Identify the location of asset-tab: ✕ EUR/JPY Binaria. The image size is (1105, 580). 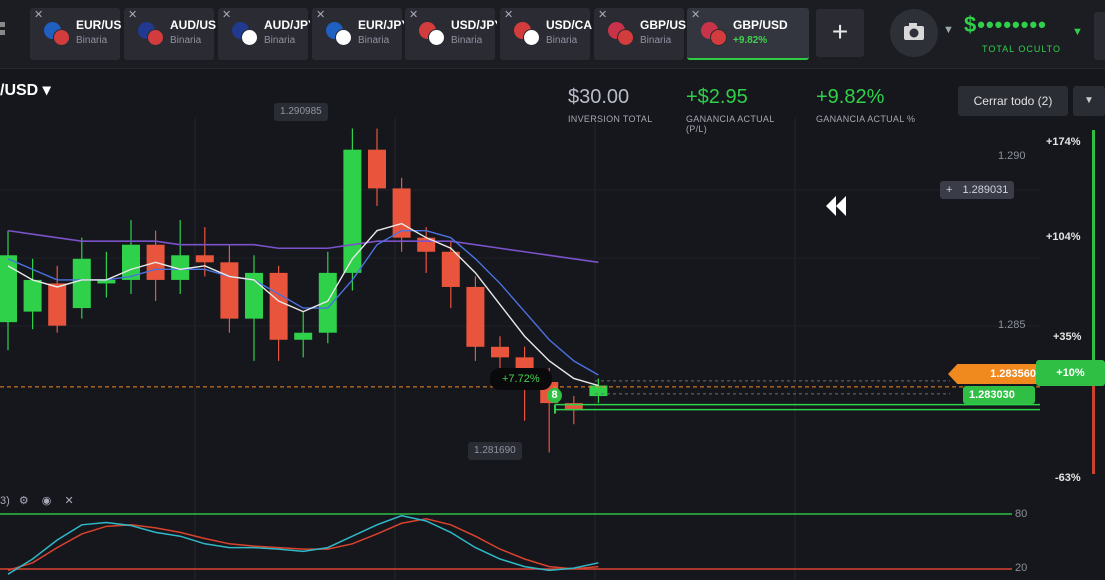
(358, 34).